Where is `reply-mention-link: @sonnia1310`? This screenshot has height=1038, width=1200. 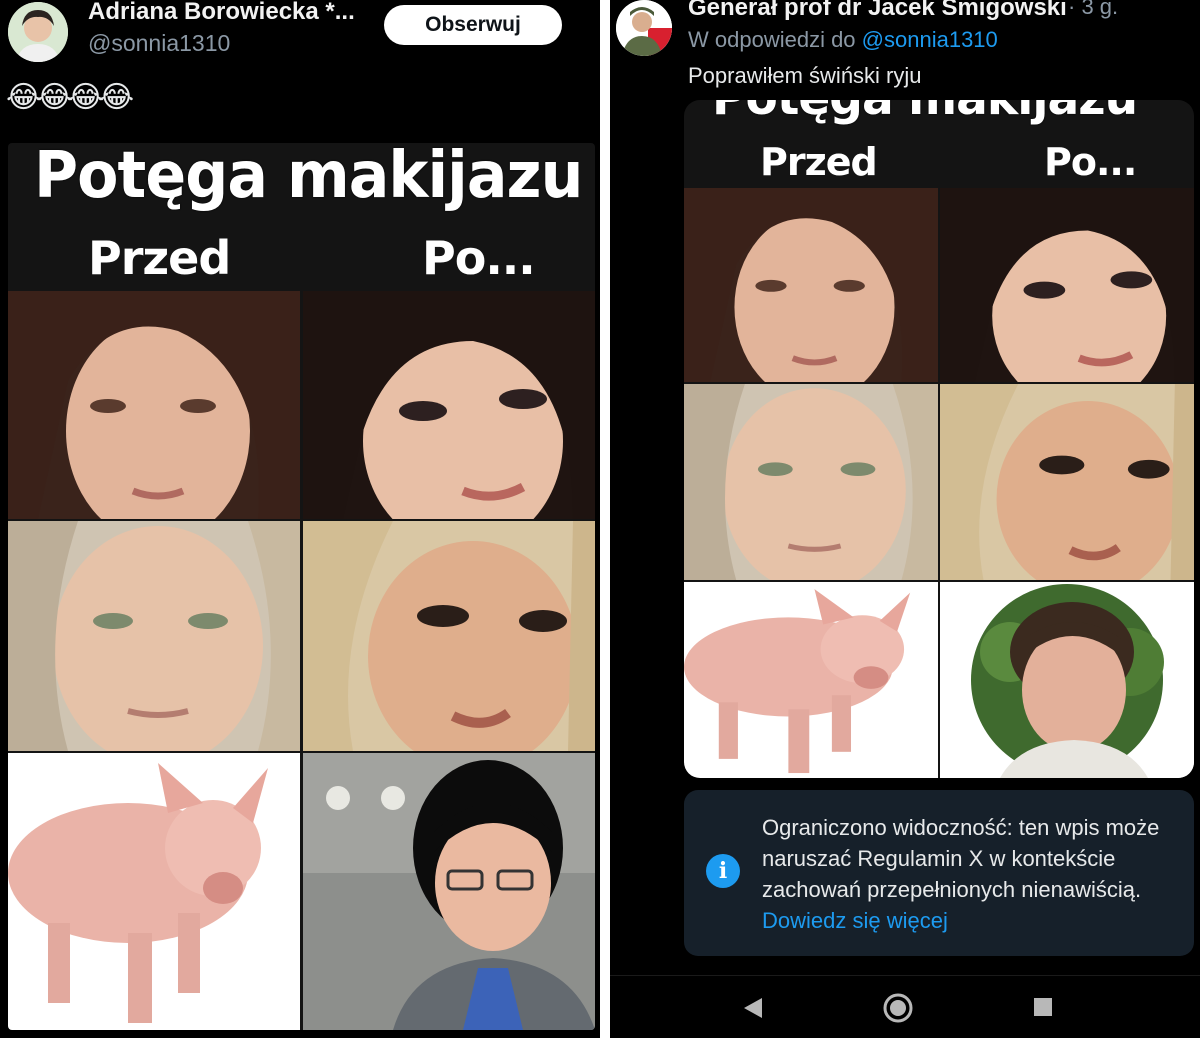
reply-mention-link: @sonnia1310 is located at coordinates (930, 39).